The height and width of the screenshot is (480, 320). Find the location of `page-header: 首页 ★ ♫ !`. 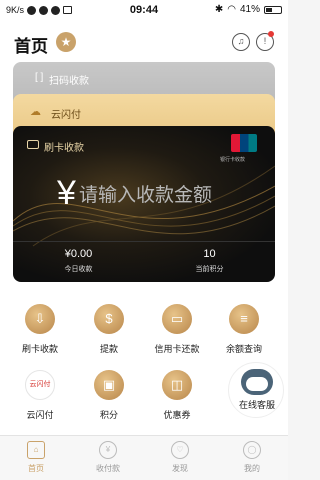

page-header: 首页 ★ ♫ ! is located at coordinates (144, 42).